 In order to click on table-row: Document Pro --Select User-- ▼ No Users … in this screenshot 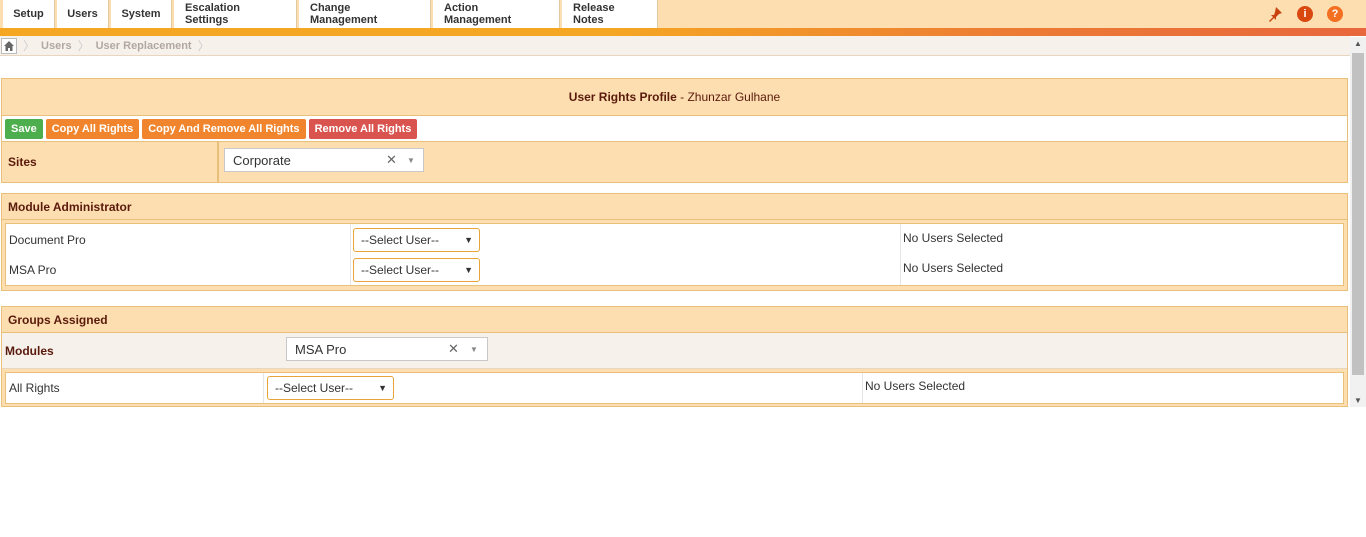, I will do `click(674, 240)`.